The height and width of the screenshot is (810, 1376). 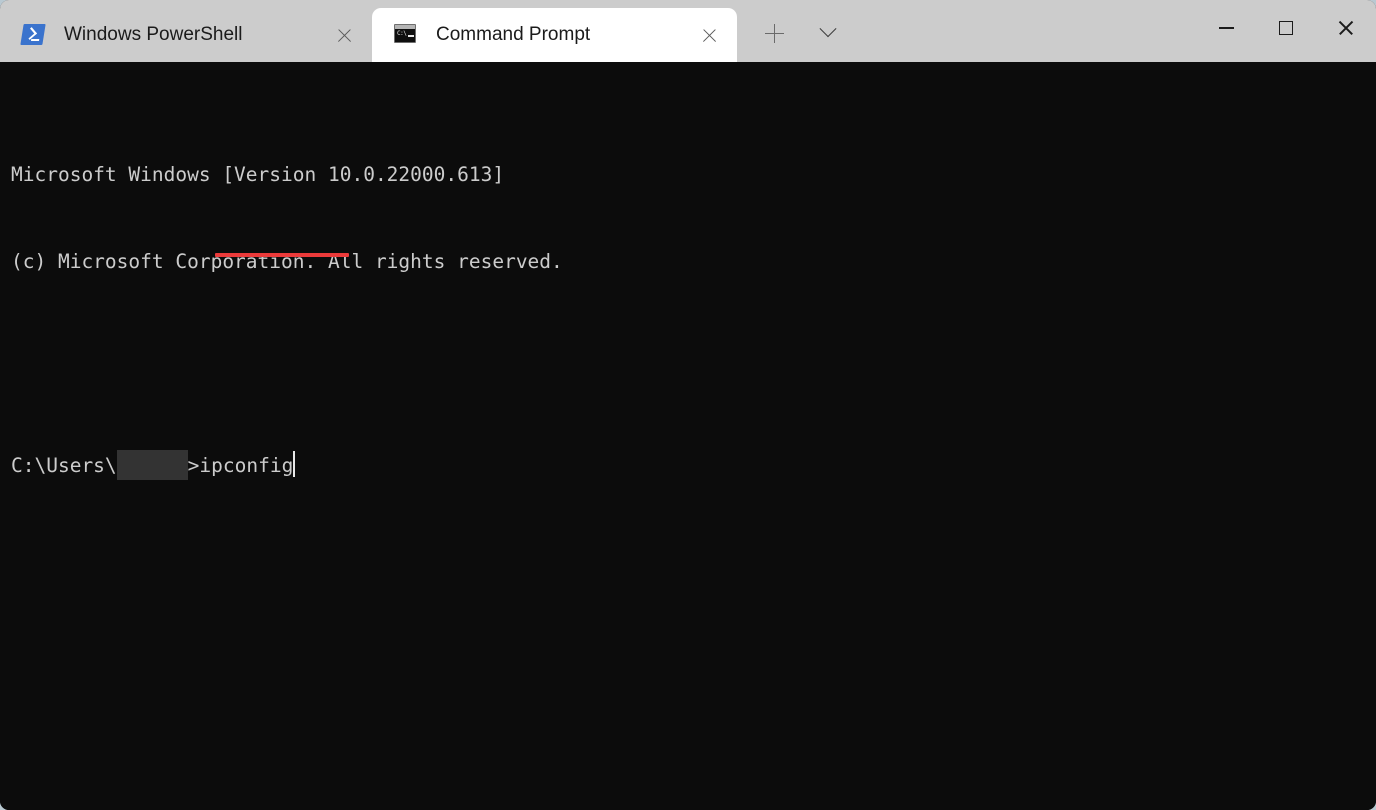 I want to click on caption-buttons, so click(x=1286, y=31).